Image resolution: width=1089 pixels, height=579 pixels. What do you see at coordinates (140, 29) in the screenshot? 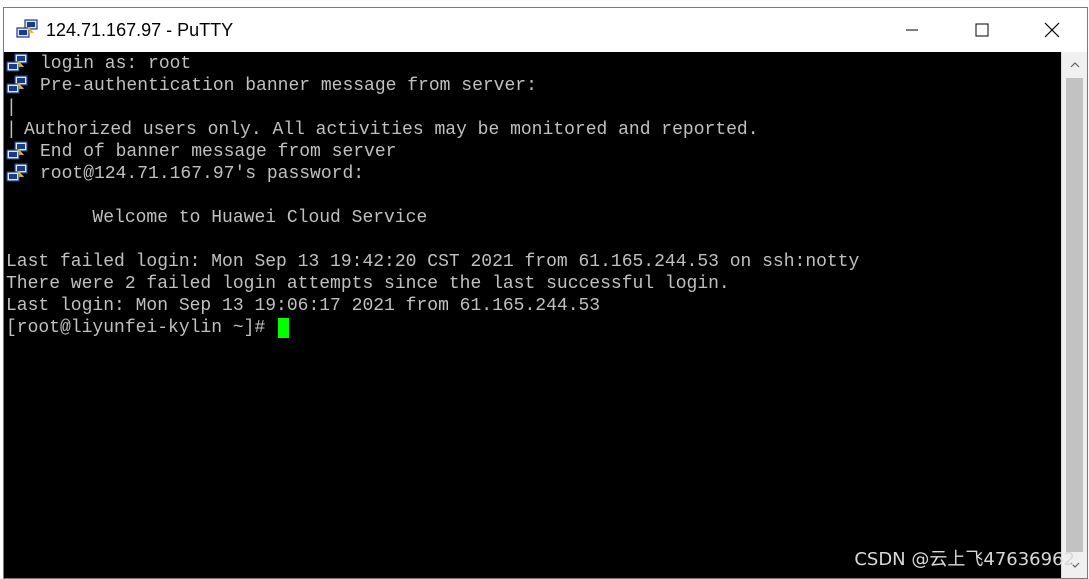
I see `window-title: 124.71.167.97 - PuTTY` at bounding box center [140, 29].